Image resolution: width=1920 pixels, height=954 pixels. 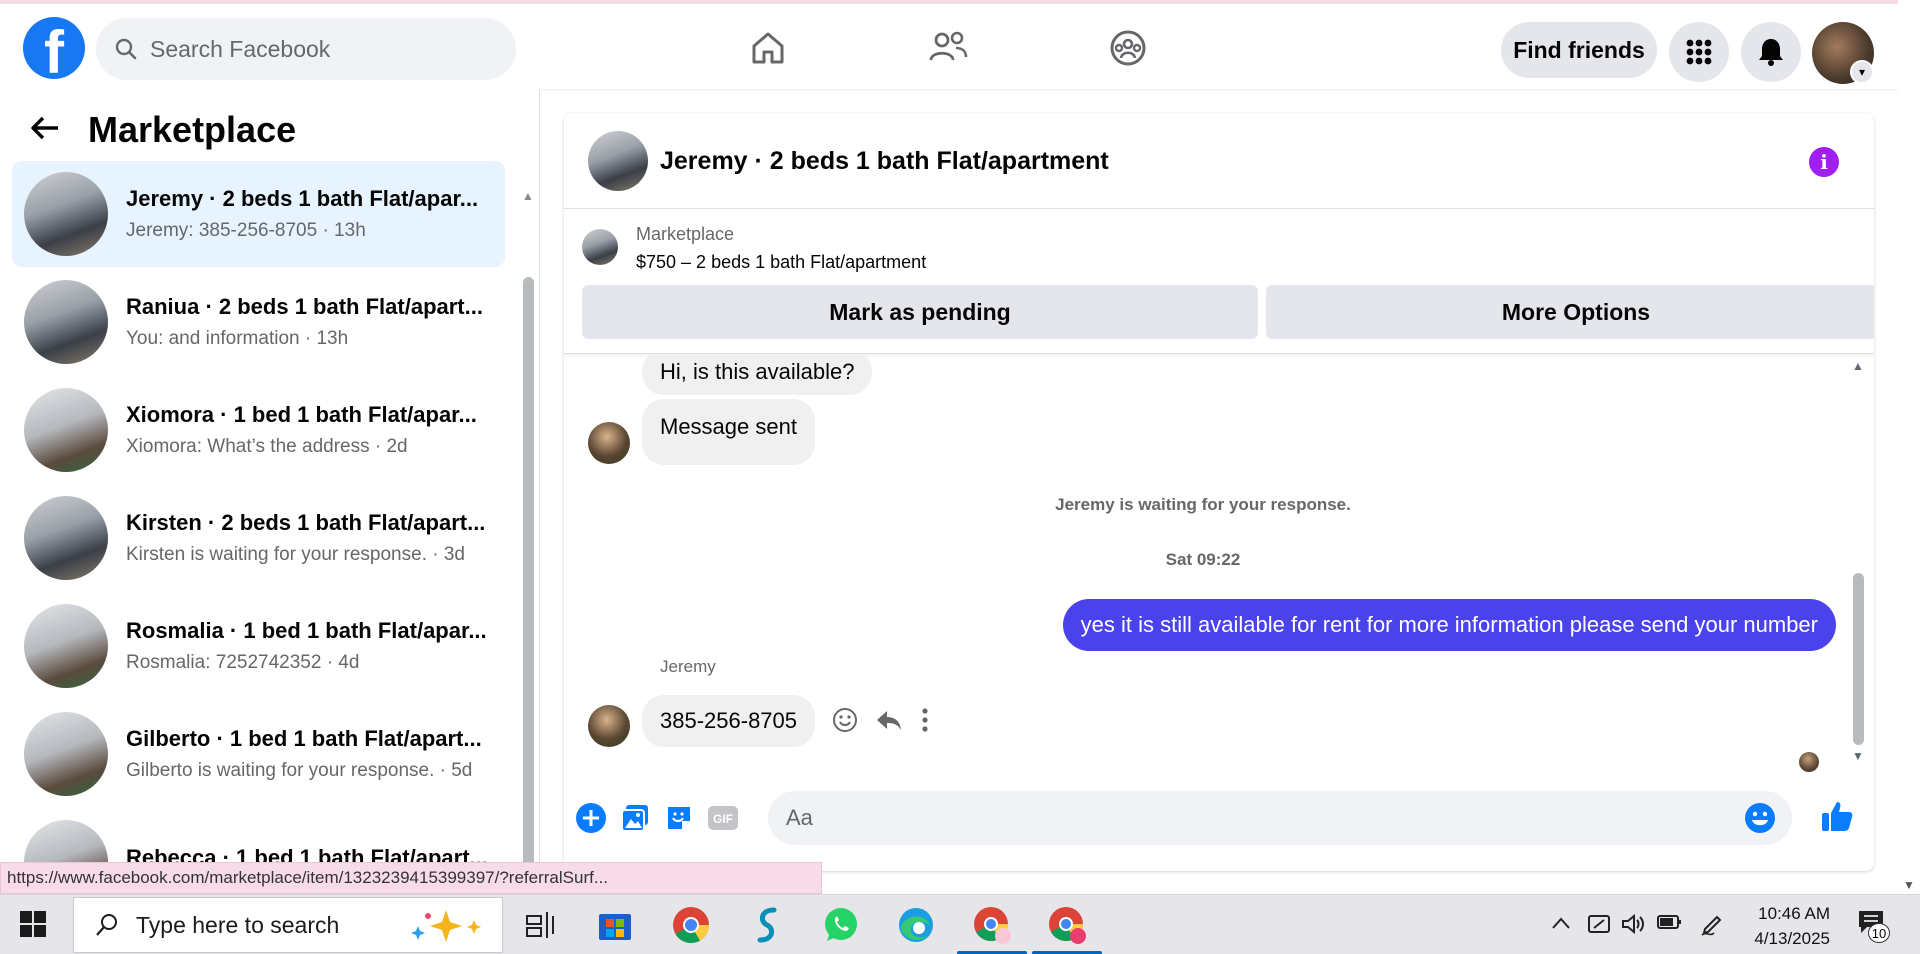 I want to click on taskbar-search-placeholder: Type here to search, so click(x=238, y=924).